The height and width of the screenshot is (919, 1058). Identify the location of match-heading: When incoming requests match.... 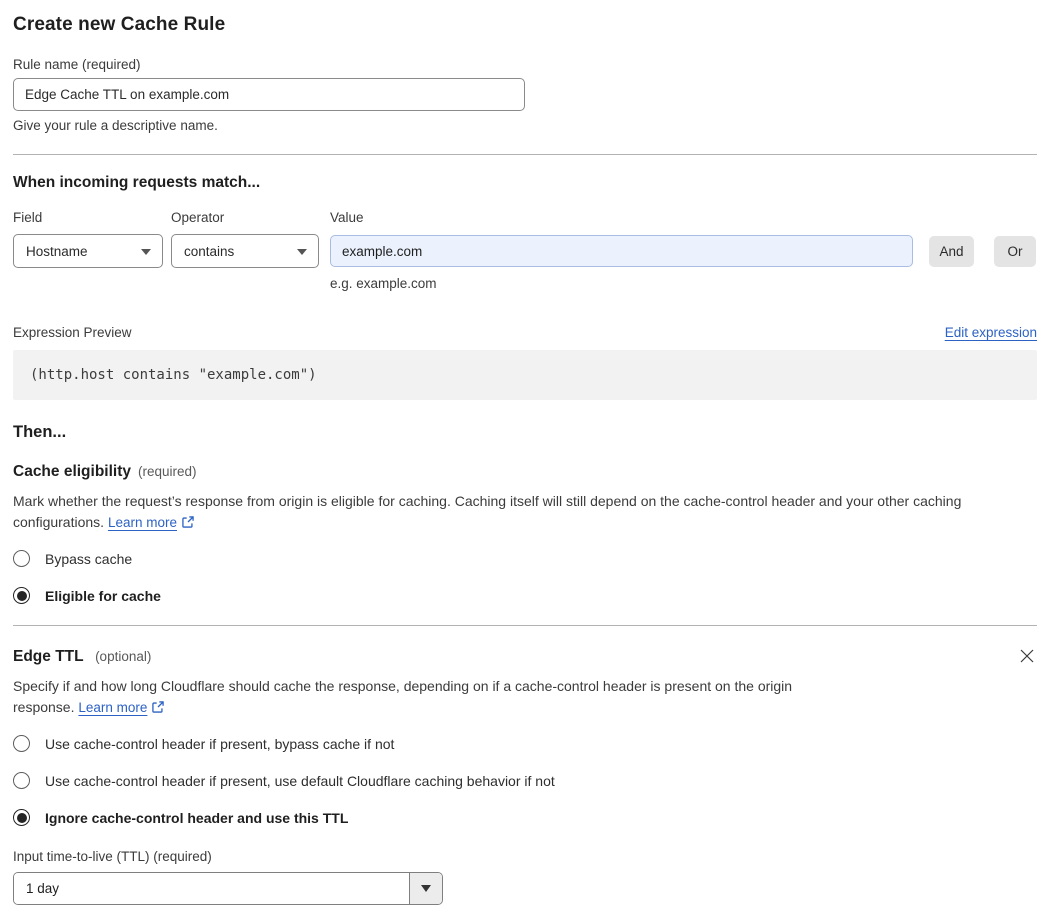
(137, 182).